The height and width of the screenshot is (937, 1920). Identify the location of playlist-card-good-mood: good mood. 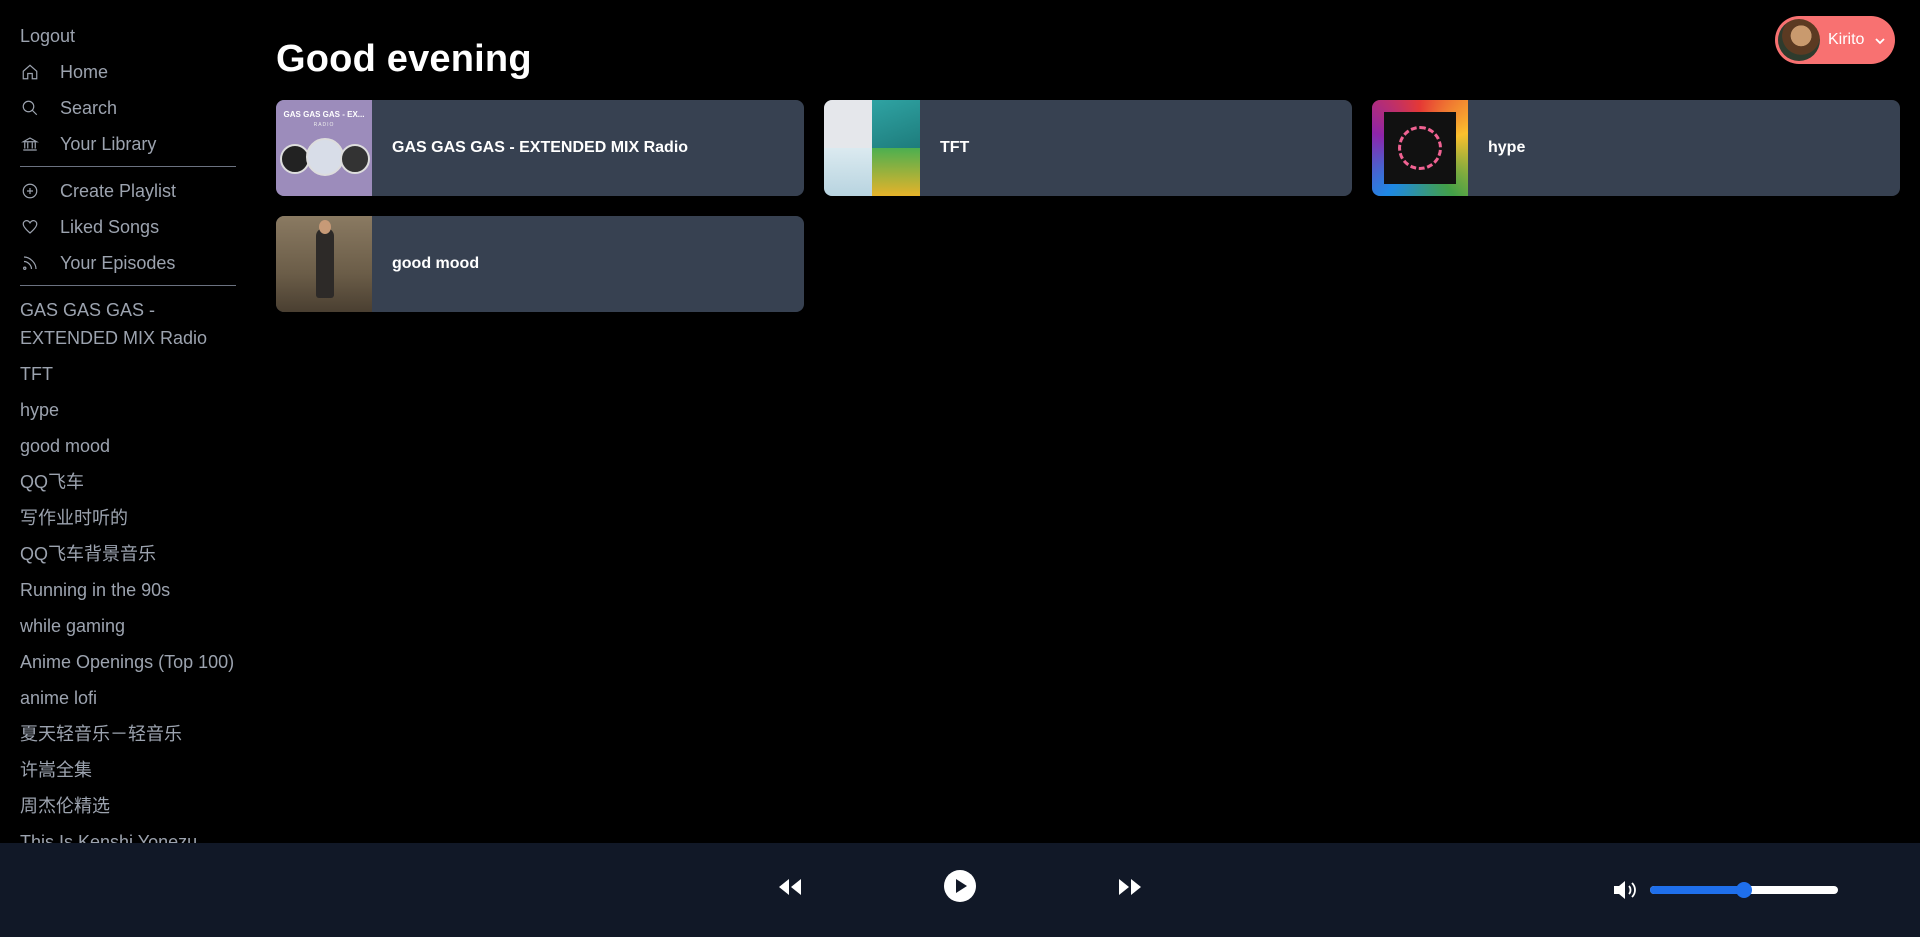
(540, 264).